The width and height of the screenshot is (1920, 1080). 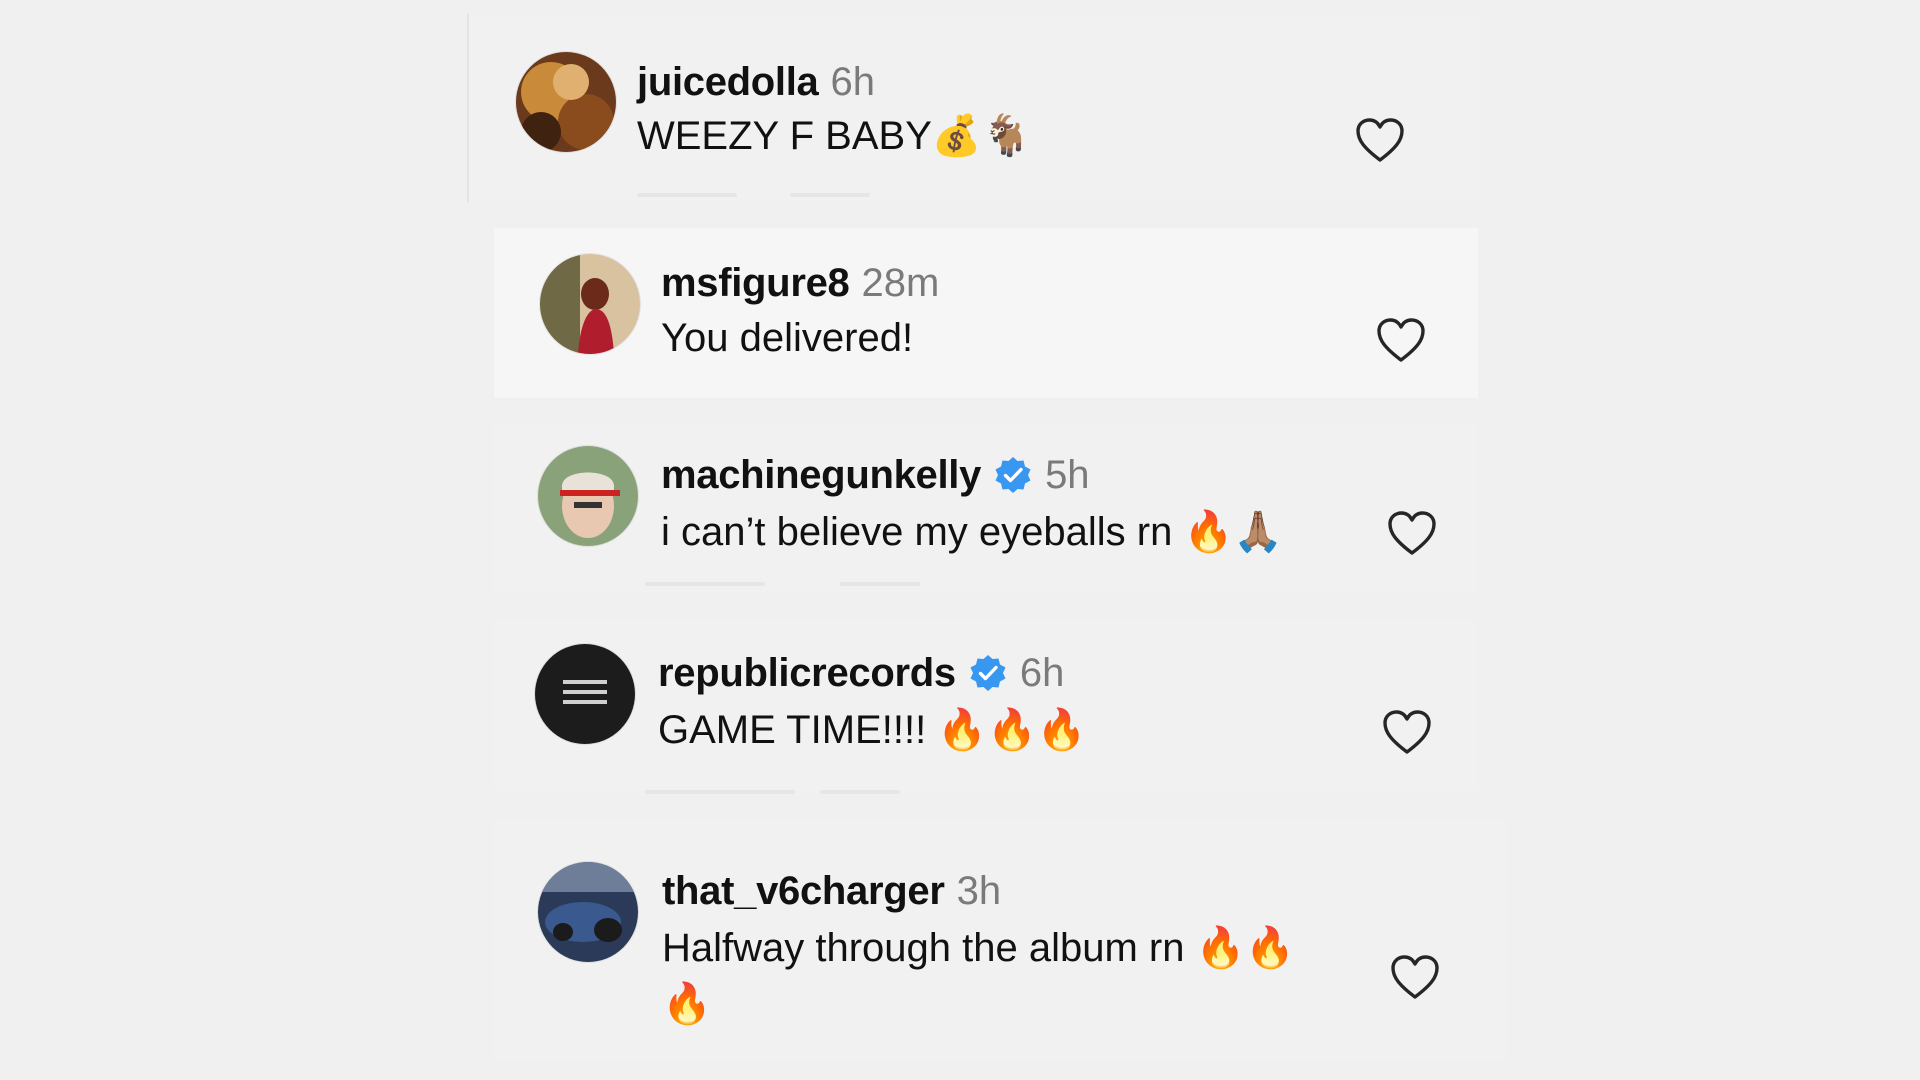 I want to click on comment-text-continued: 🔥, so click(x=687, y=1004).